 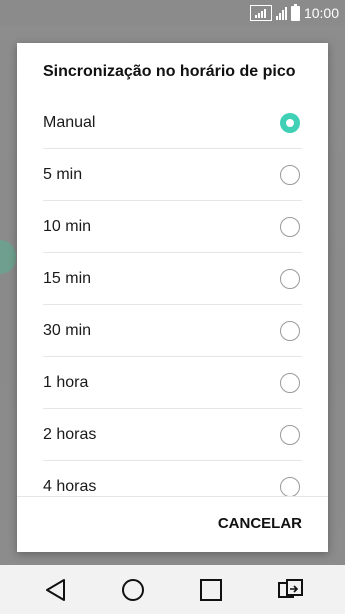 I want to click on option-label: Manual, so click(x=69, y=122).